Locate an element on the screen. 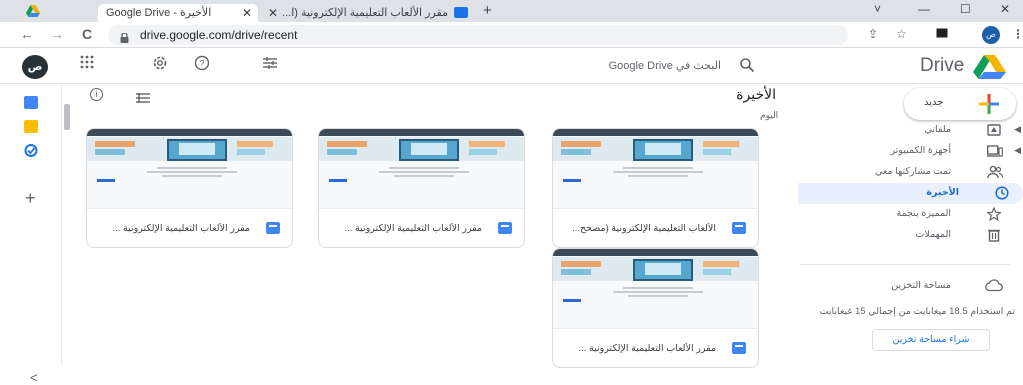 The image size is (1023, 385). sidebar-item-starred: المميزة بنجمة is located at coordinates (906, 214).